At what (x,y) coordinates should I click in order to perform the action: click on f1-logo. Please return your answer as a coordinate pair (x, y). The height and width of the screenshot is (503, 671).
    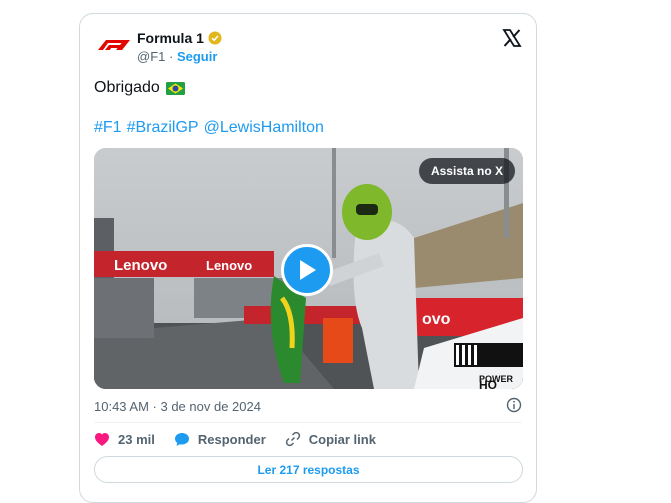
    Looking at the image, I should click on (114, 45).